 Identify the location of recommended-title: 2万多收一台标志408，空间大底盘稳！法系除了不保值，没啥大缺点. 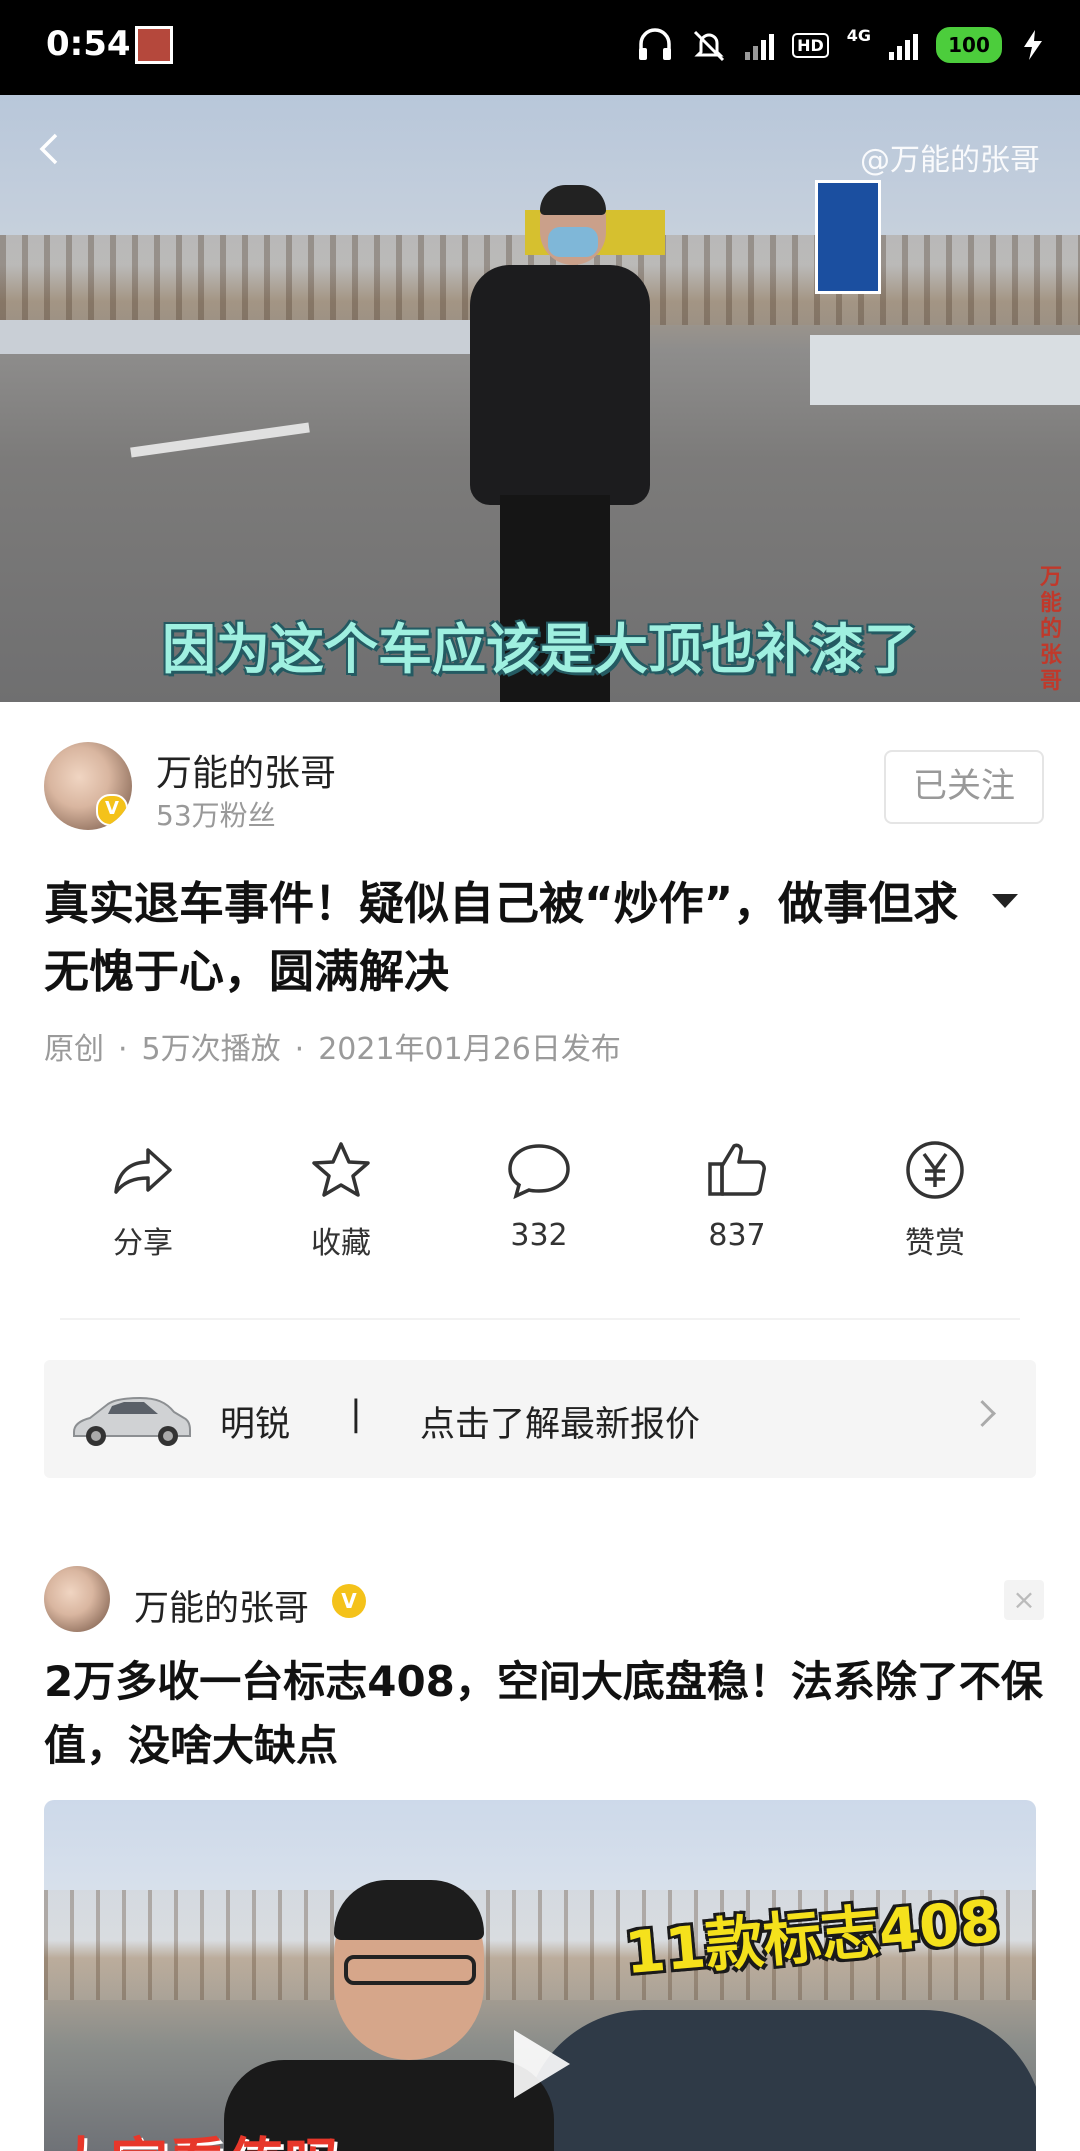
(544, 1714).